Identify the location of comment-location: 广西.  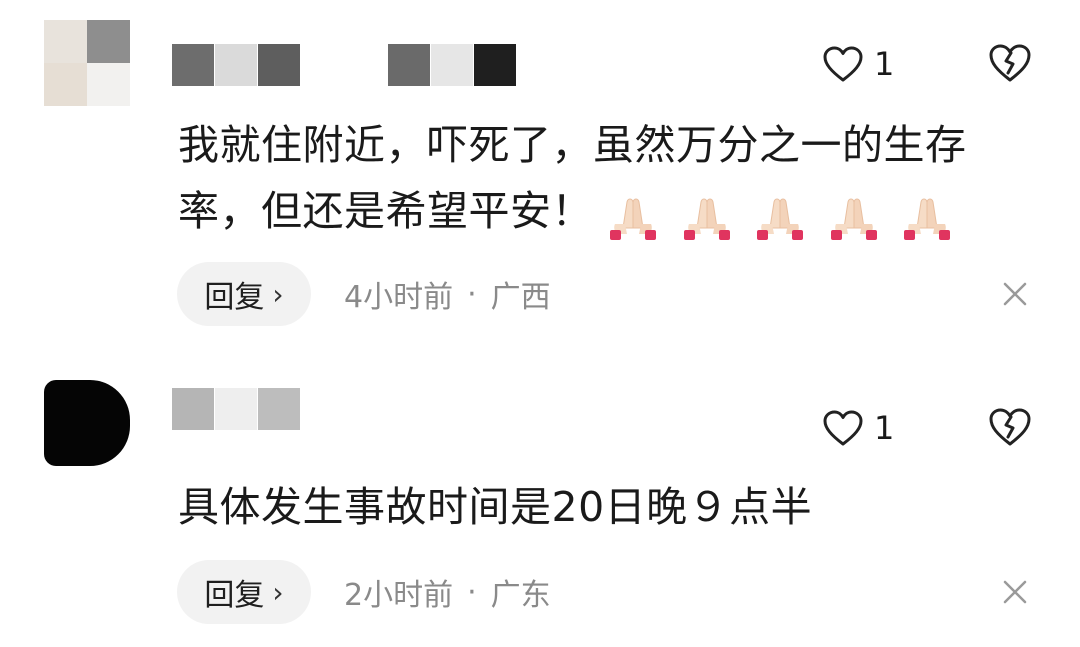
(520, 297).